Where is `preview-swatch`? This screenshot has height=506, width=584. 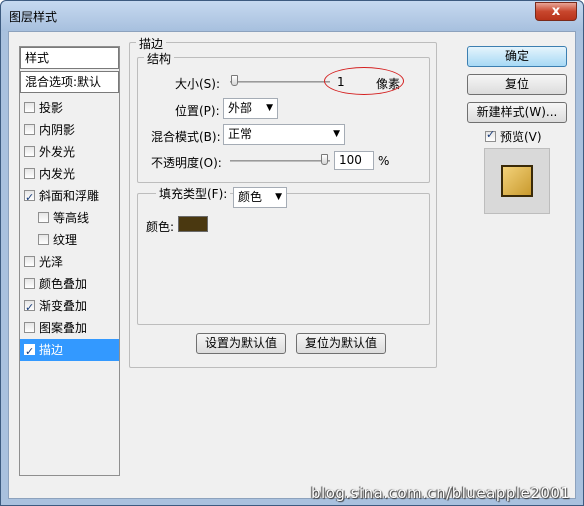
preview-swatch is located at coordinates (517, 181).